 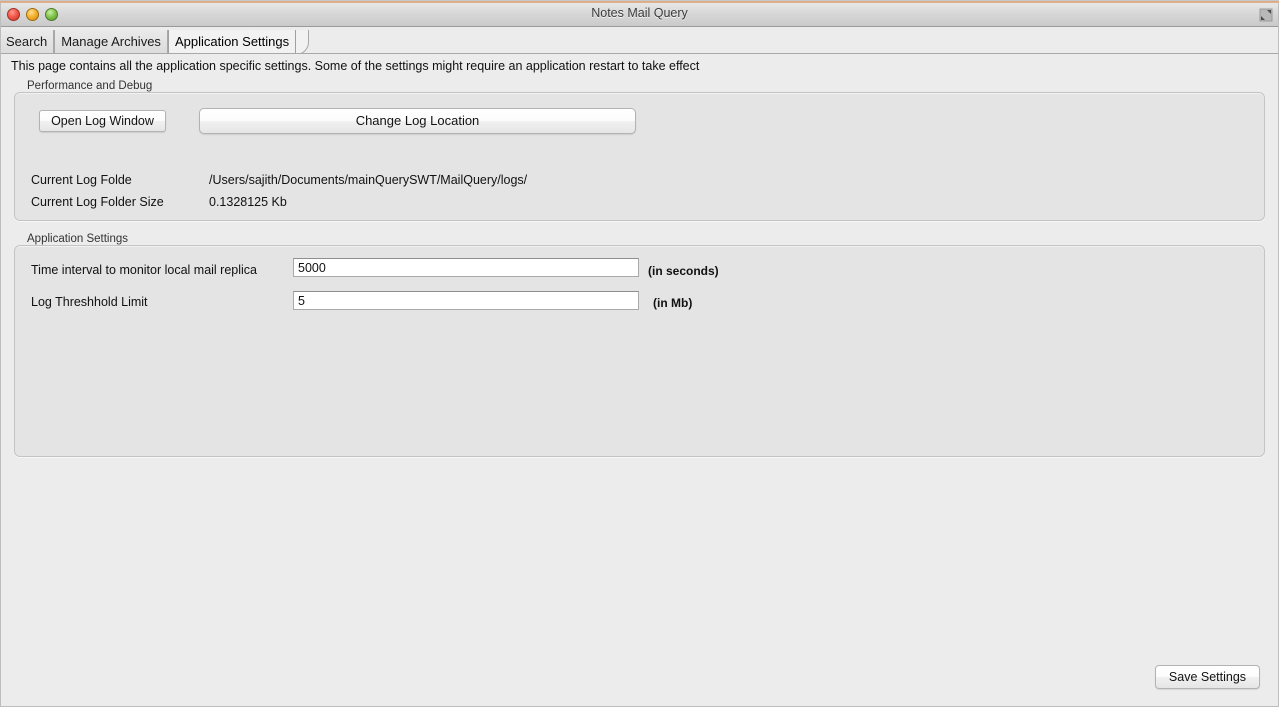 What do you see at coordinates (683, 271) in the screenshot?
I see `time-interval-unit-label: (in seconds)` at bounding box center [683, 271].